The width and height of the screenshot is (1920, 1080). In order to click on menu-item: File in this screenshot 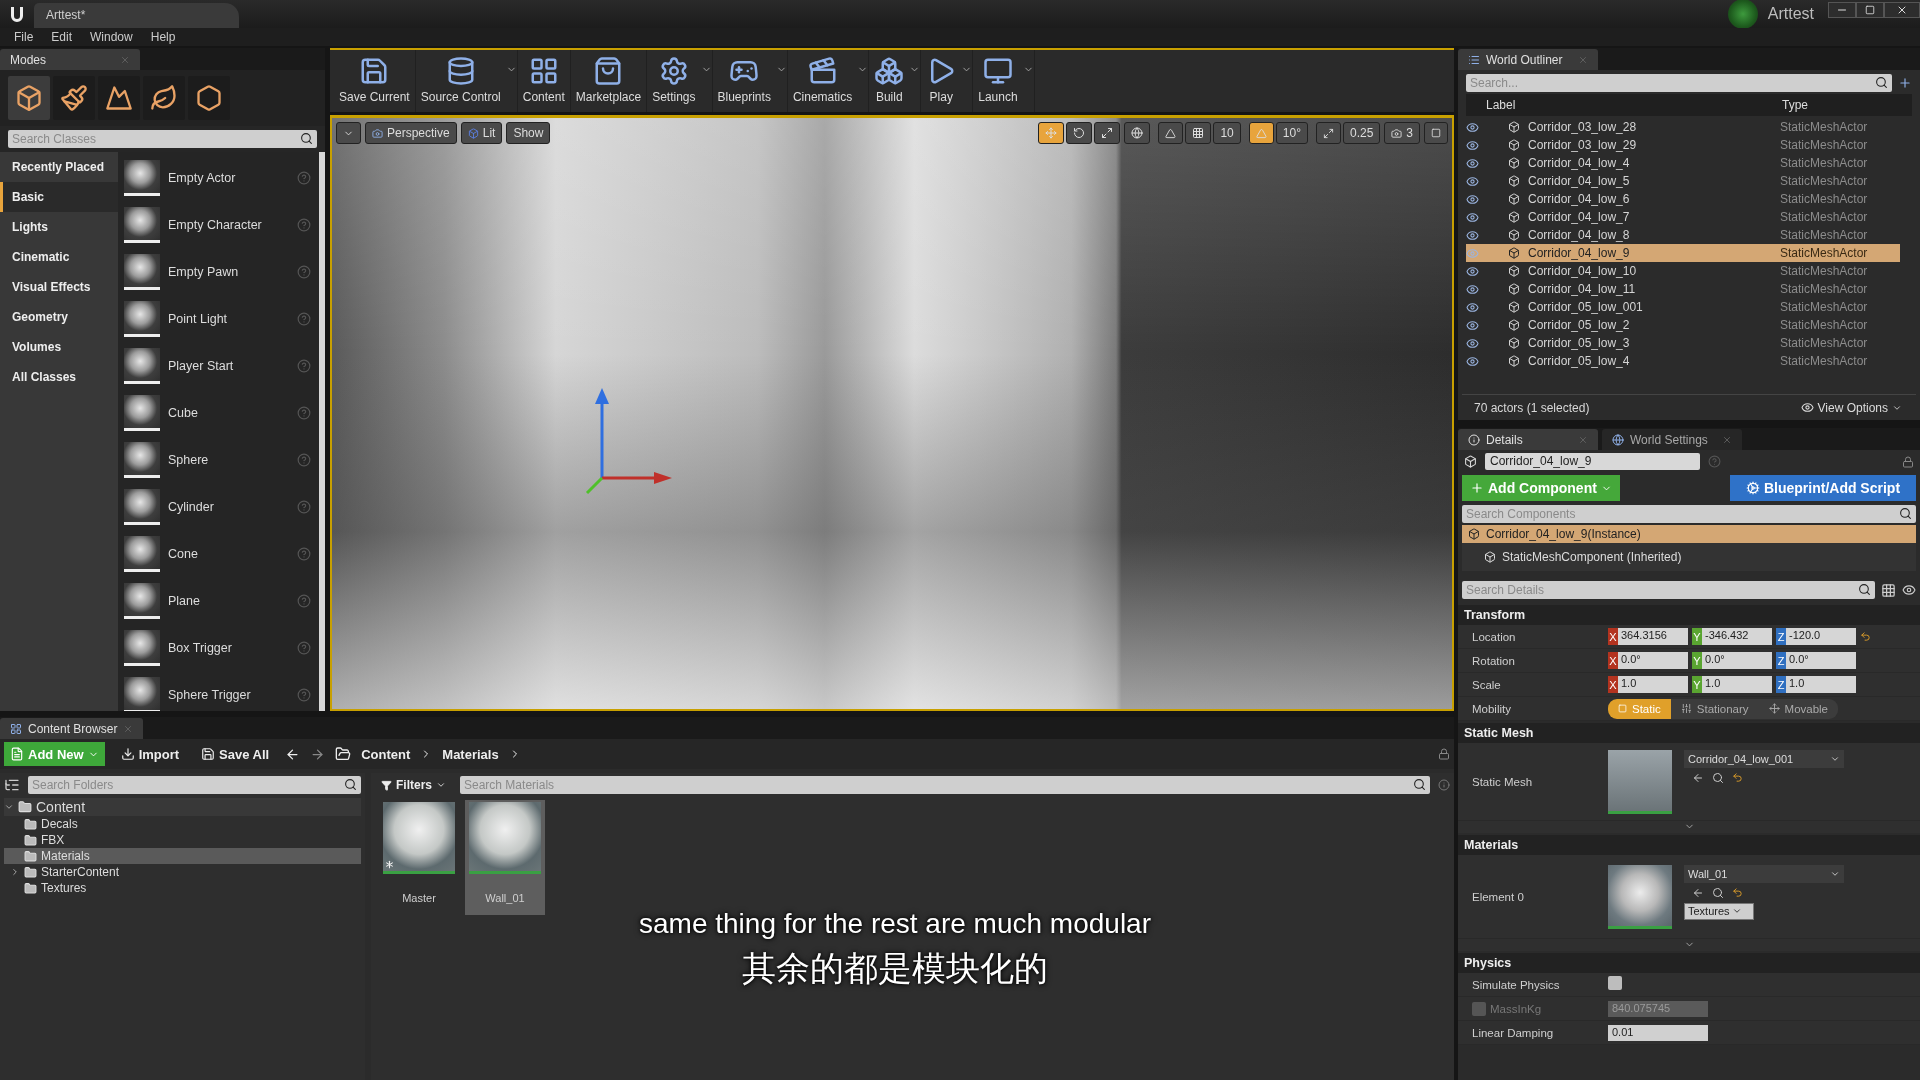, I will do `click(24, 37)`.